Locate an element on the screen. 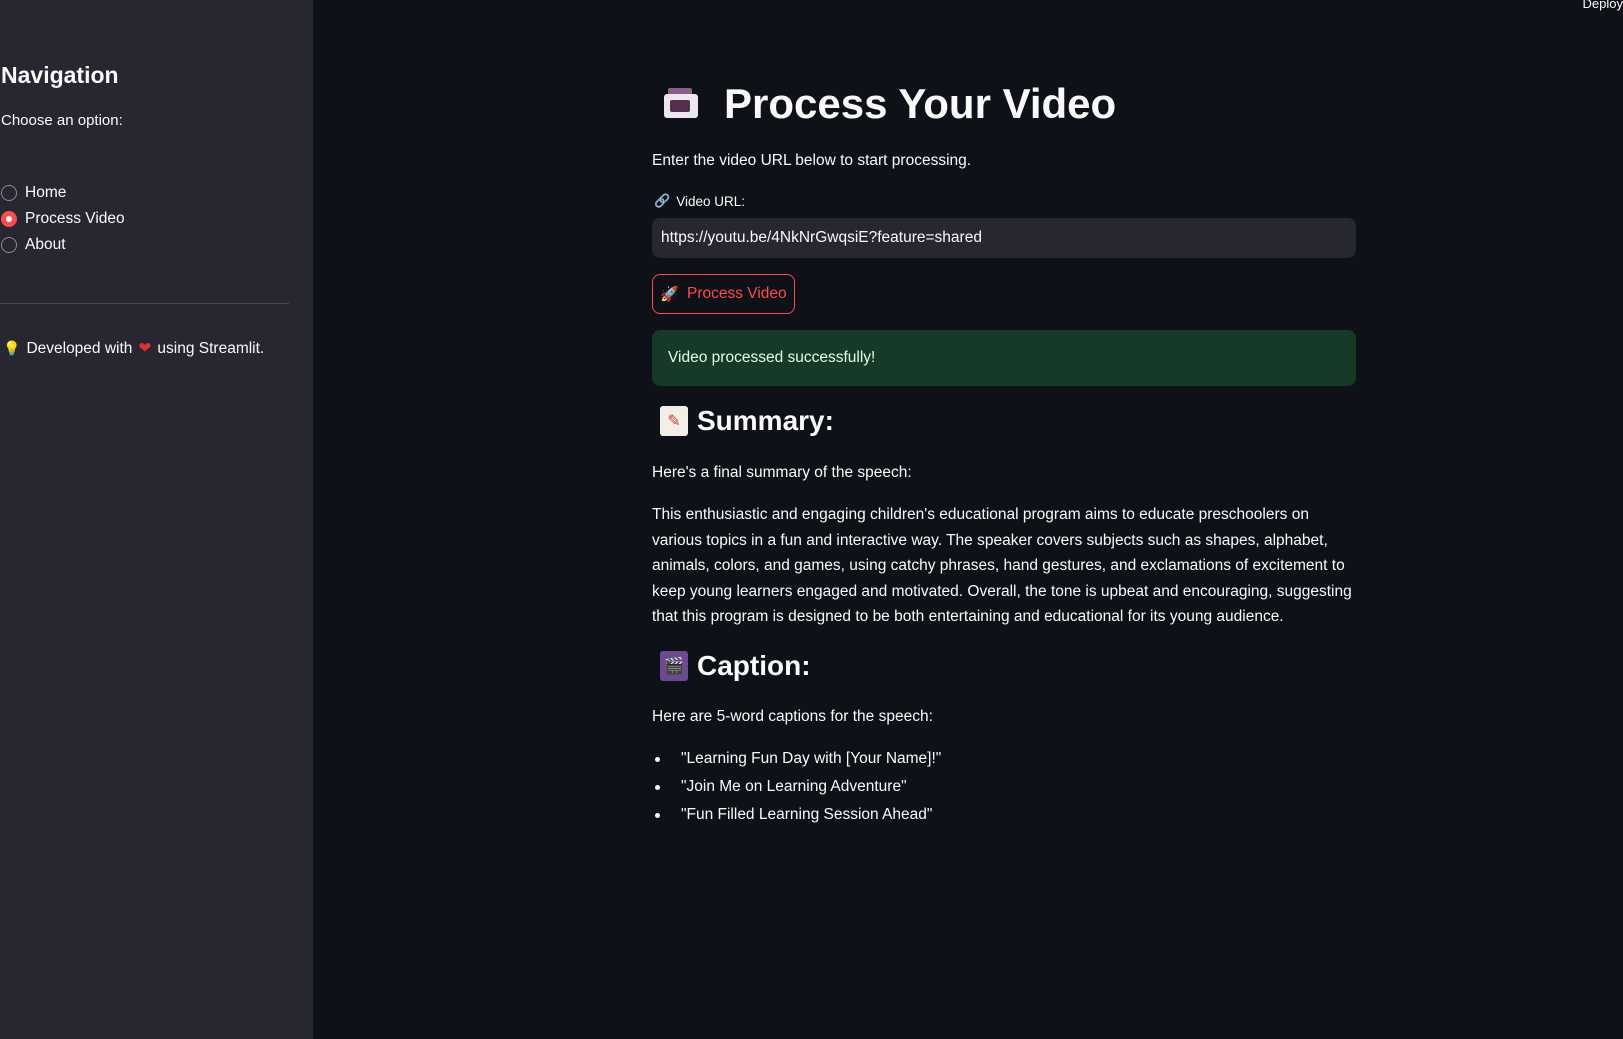 Image resolution: width=1623 pixels, height=1039 pixels. summary-intro: Here's a final summary of the speech: is located at coordinates (782, 472).